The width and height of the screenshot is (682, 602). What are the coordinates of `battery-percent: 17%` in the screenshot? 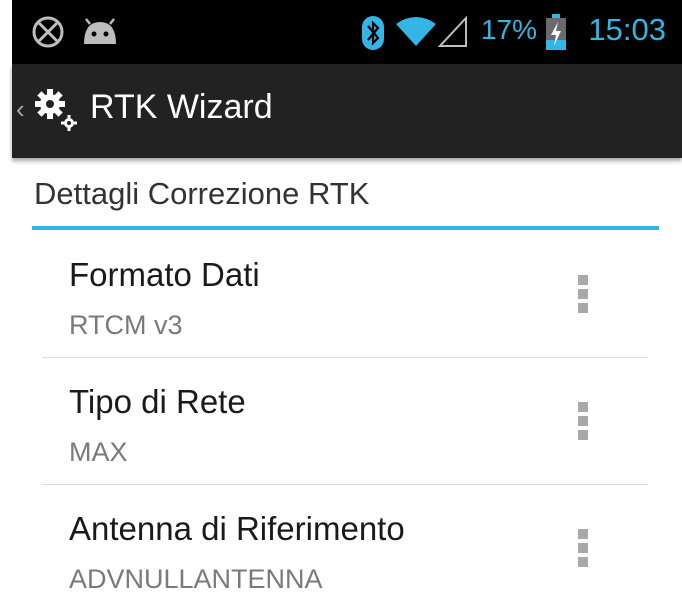 It's located at (508, 29).